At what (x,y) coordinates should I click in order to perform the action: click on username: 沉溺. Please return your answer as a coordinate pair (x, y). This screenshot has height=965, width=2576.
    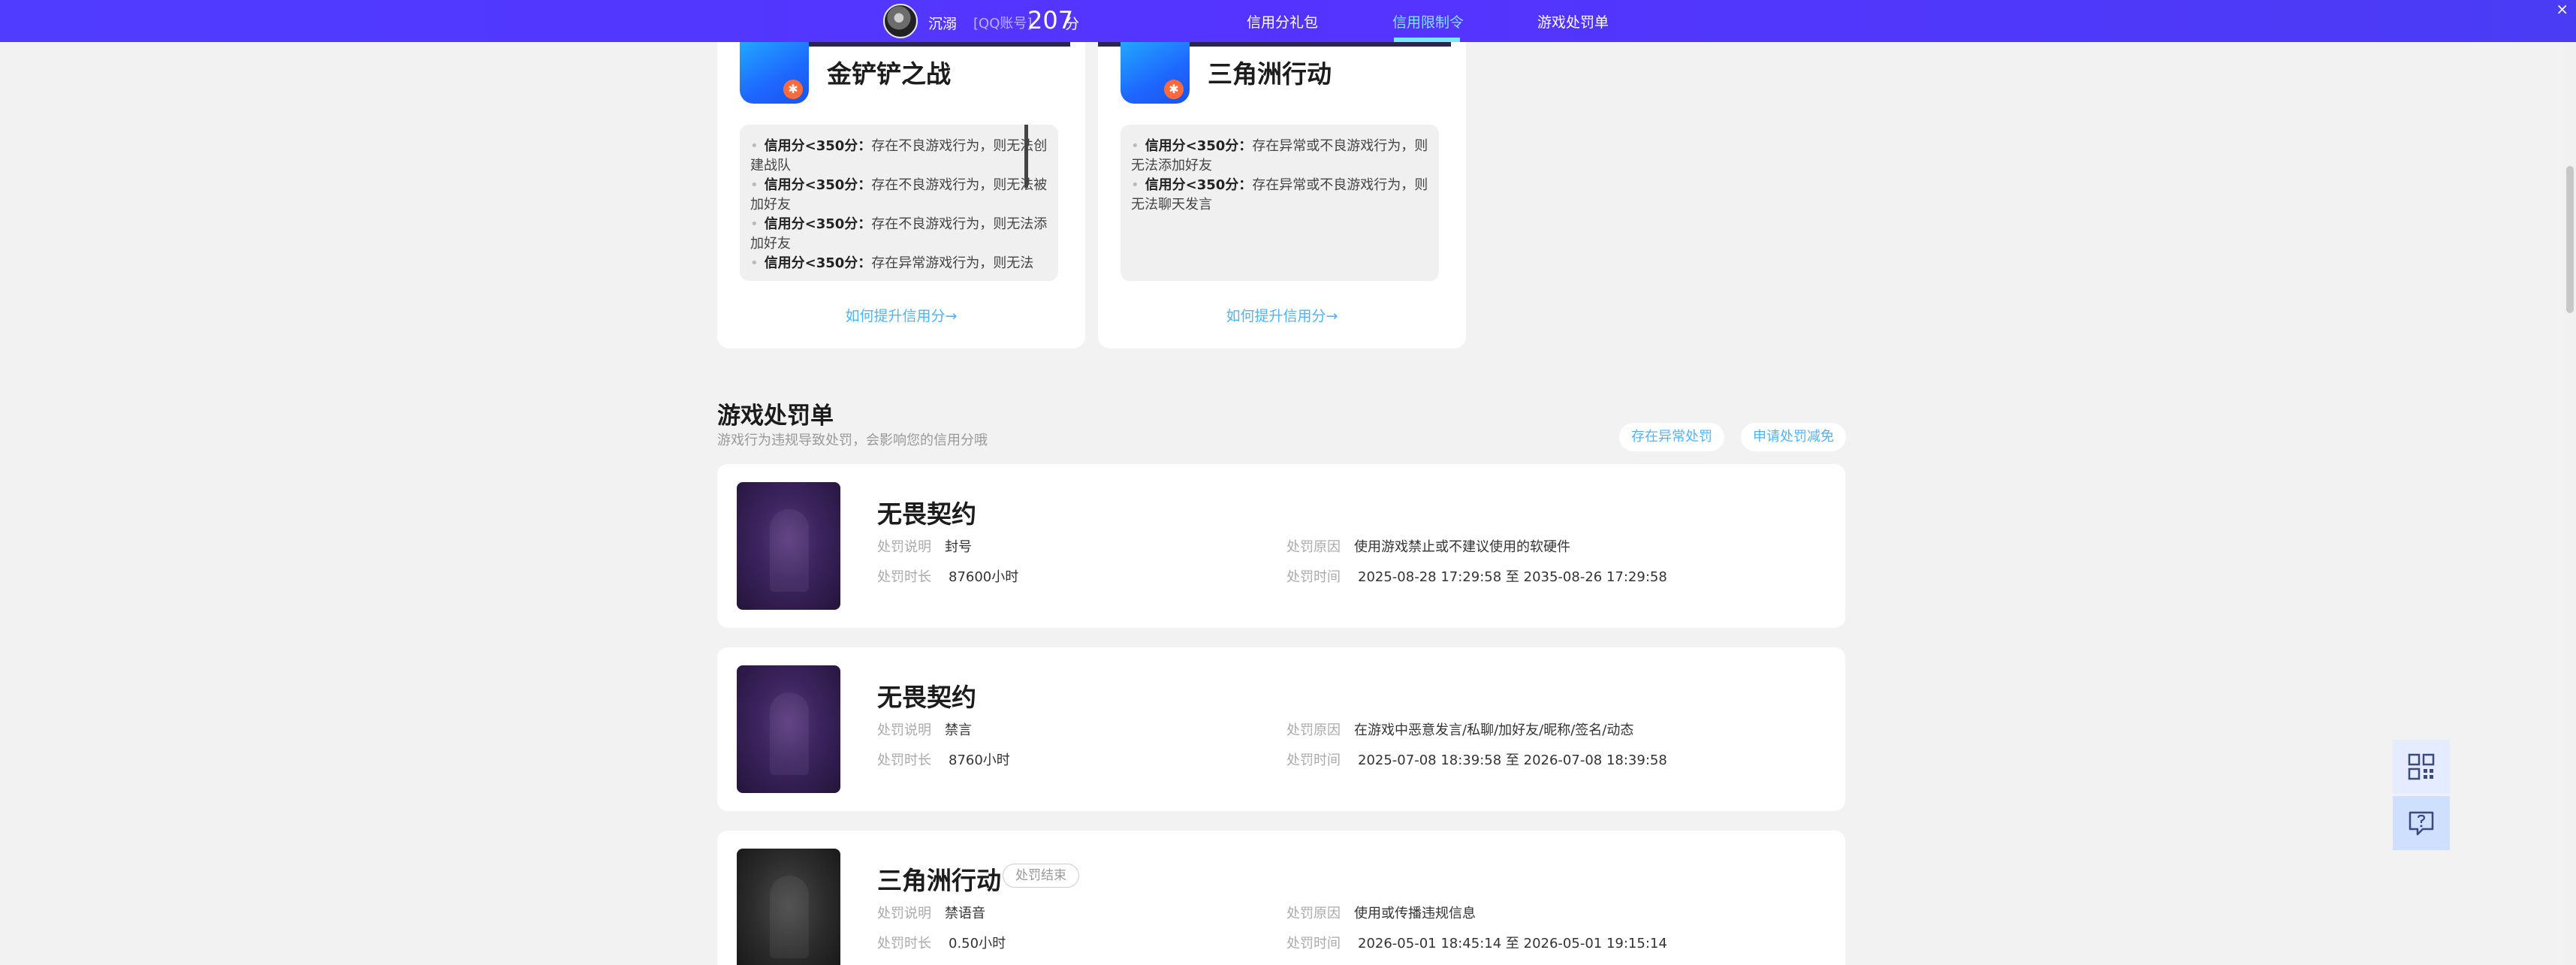
    Looking at the image, I should click on (943, 24).